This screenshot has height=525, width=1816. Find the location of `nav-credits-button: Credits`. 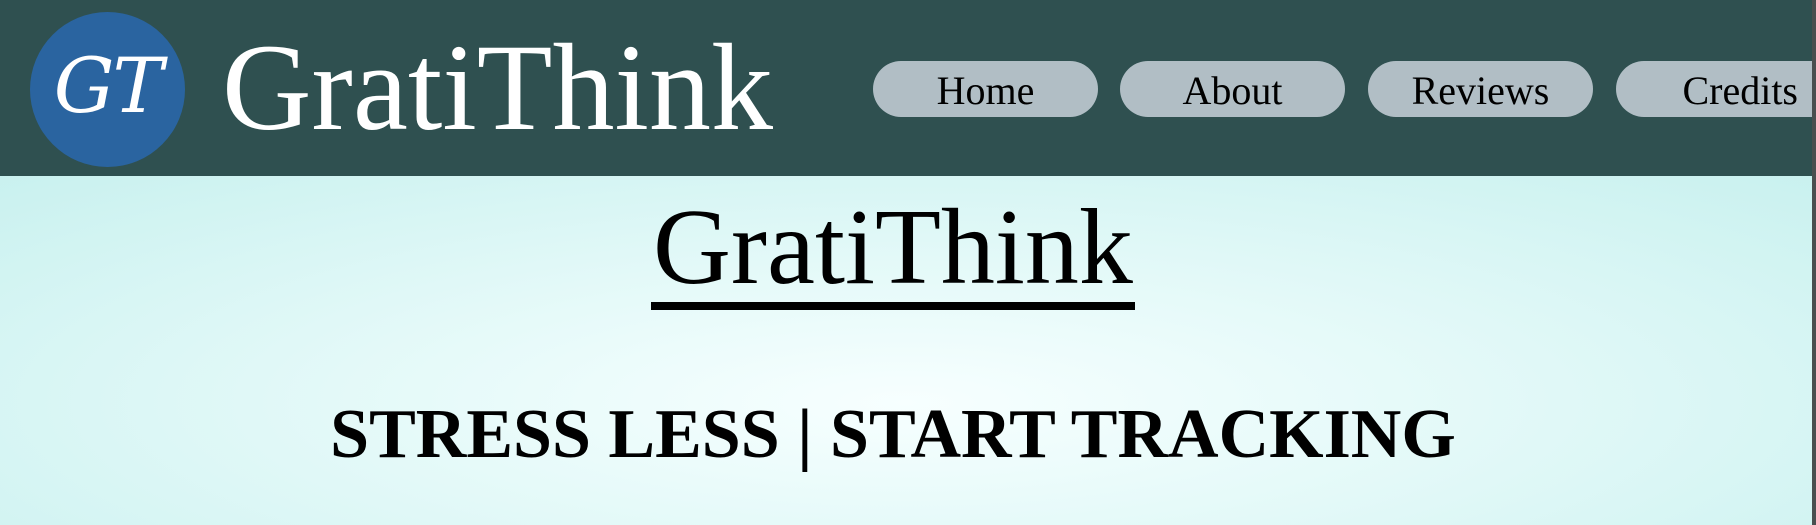

nav-credits-button: Credits is located at coordinates (1714, 89).